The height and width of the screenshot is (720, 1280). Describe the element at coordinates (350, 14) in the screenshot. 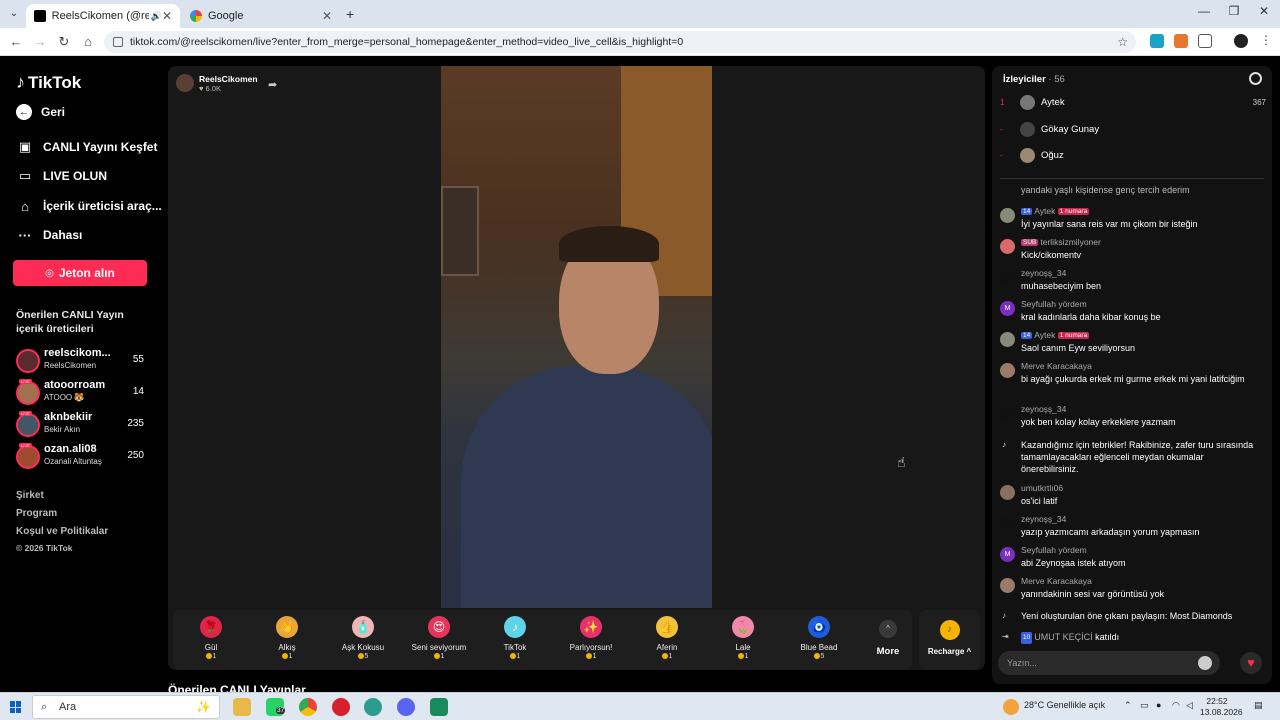

I see `new-tab-button: +` at that location.